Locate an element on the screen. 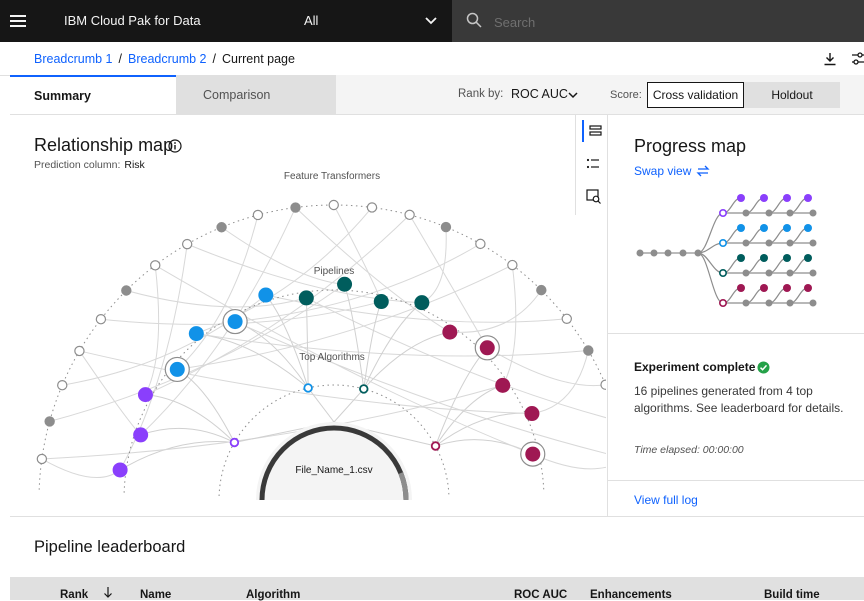 The width and height of the screenshot is (864, 601). settings-adjust-icon is located at coordinates (858, 59).